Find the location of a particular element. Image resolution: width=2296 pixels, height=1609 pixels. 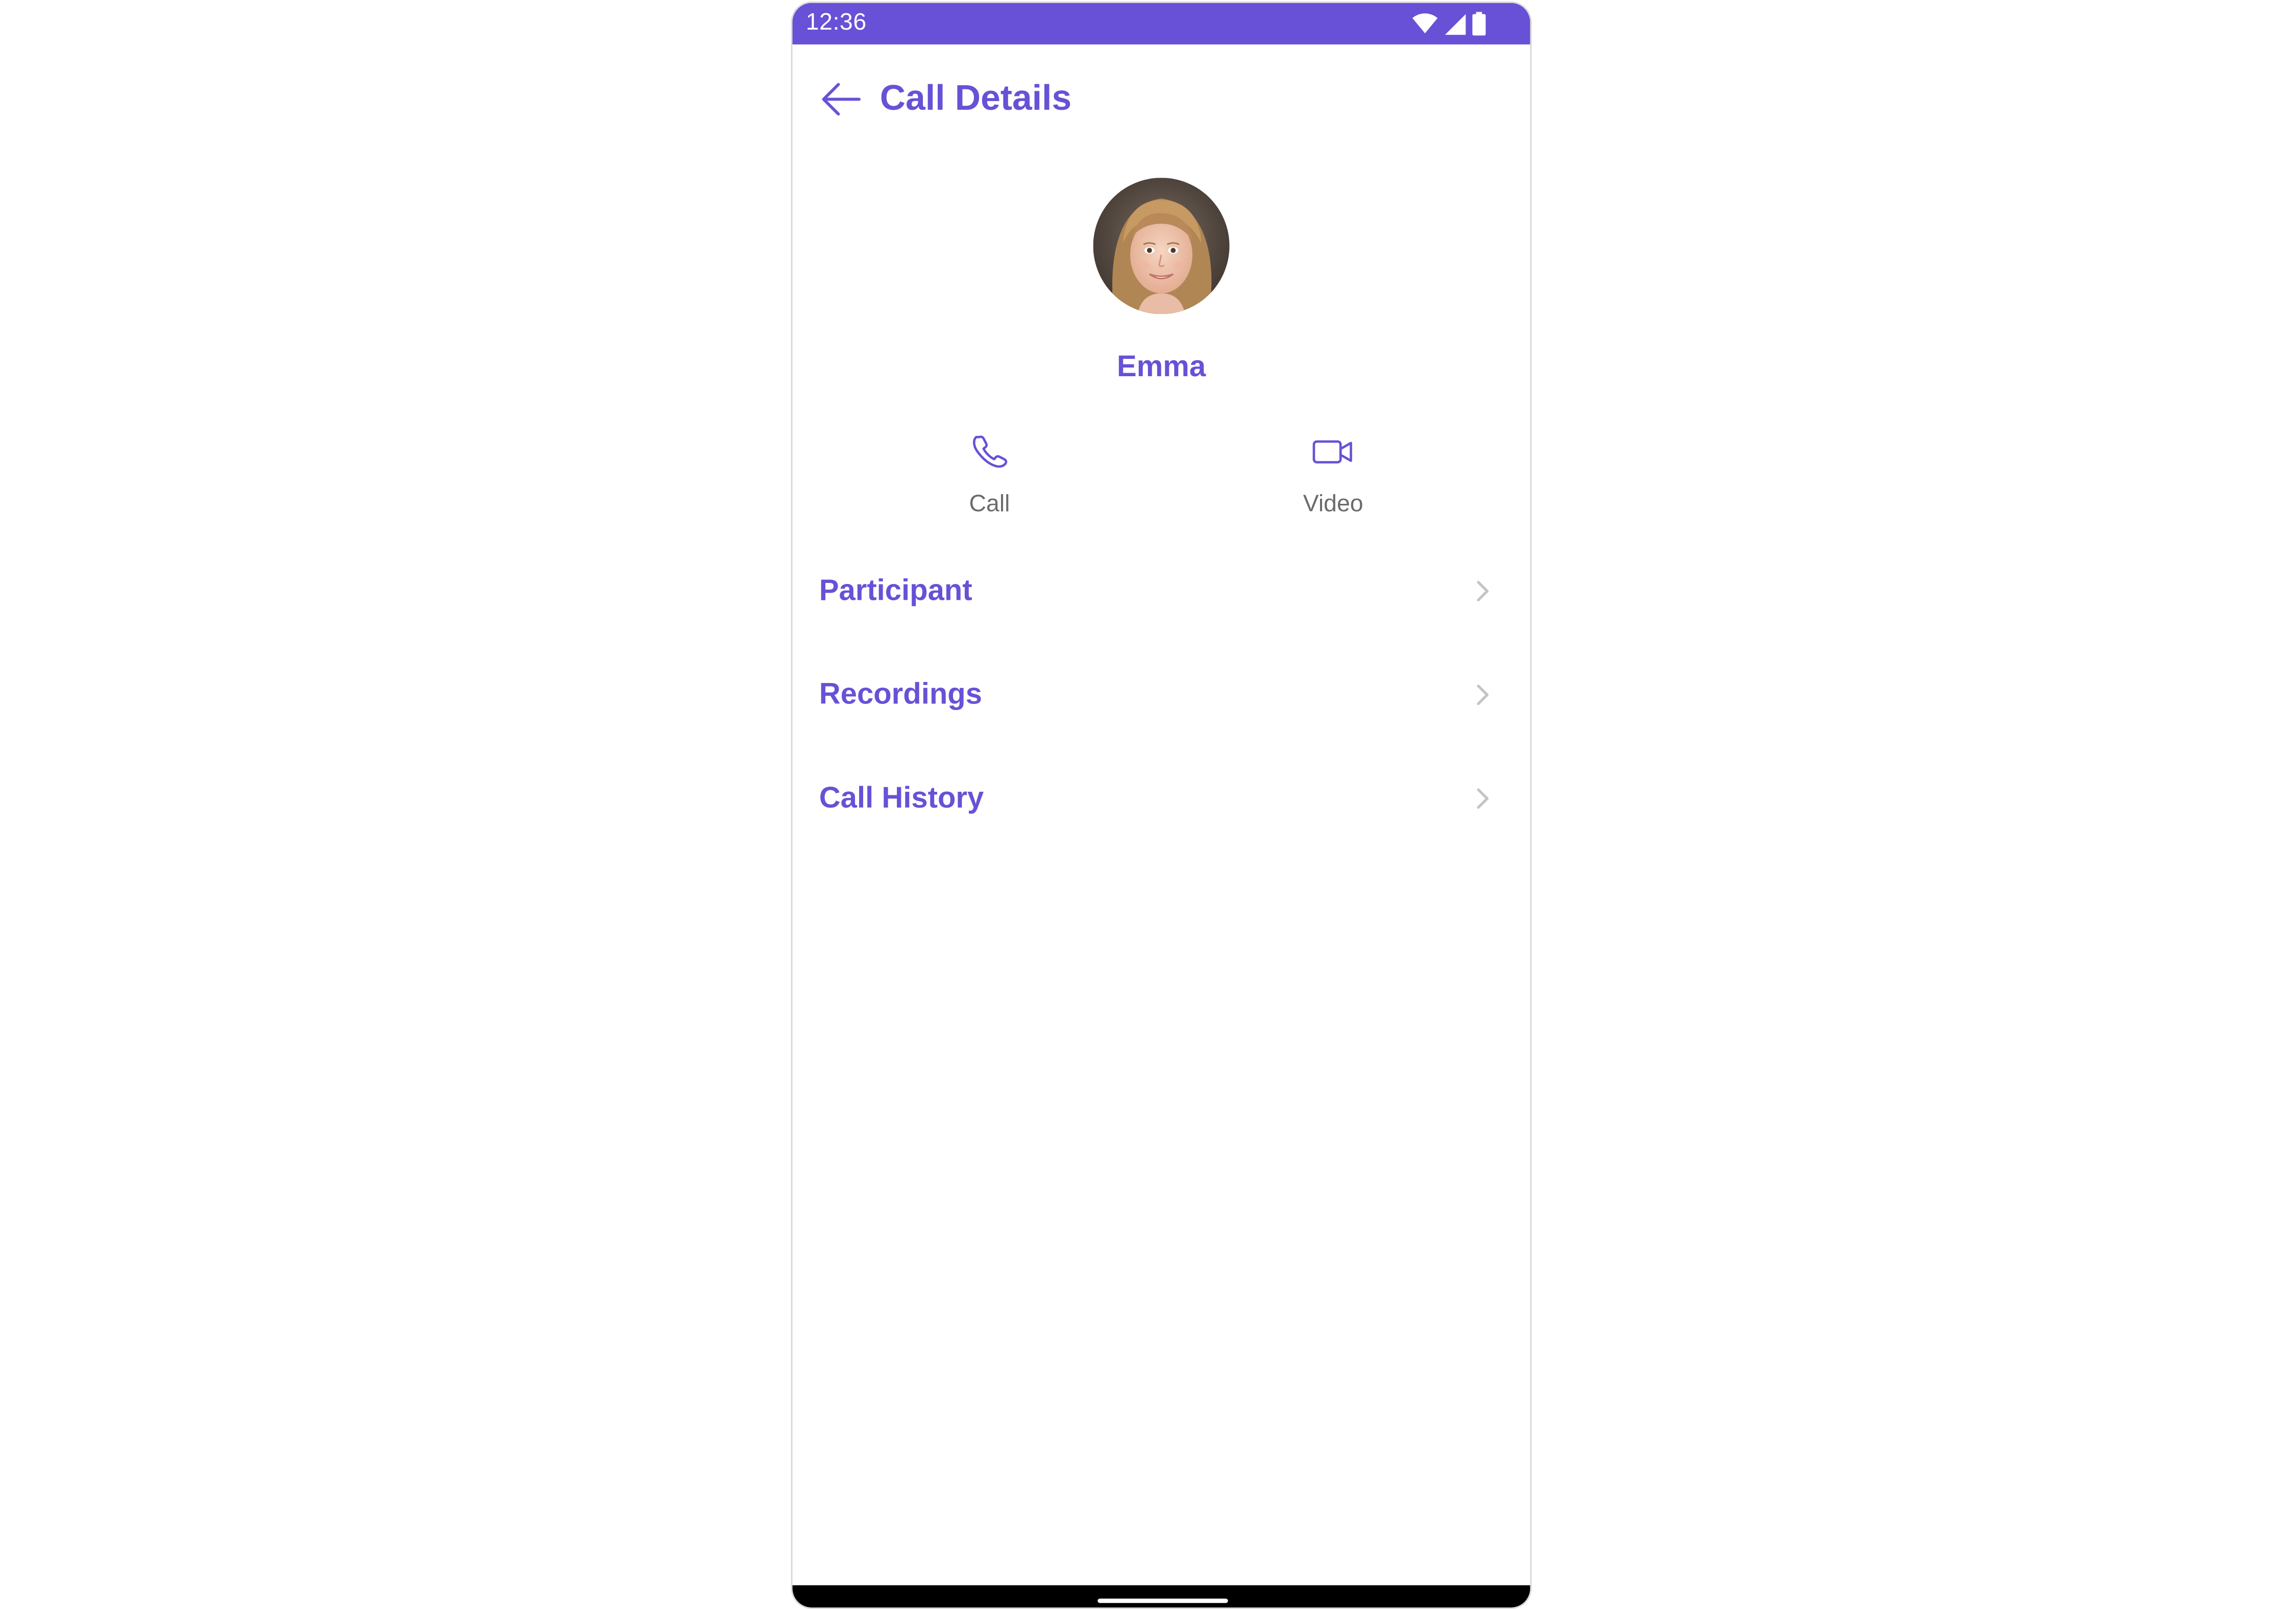

video-button: Video is located at coordinates (1333, 479).